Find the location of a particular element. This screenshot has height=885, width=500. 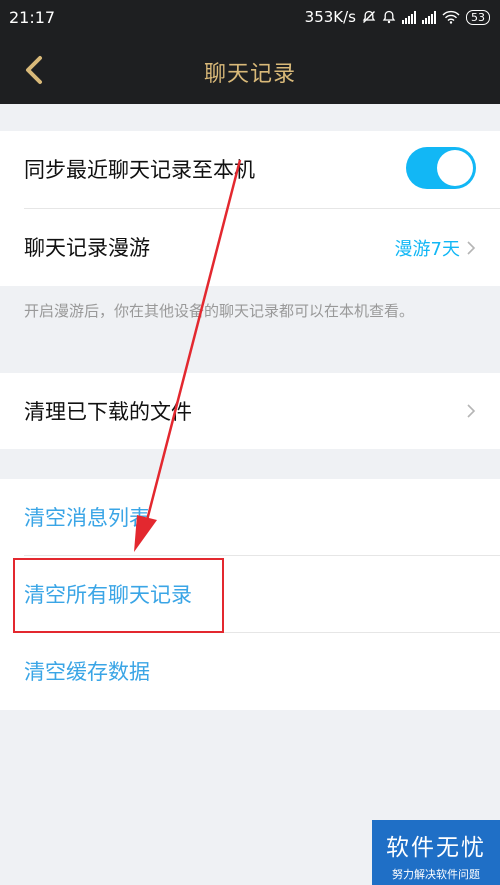

wifi-icon is located at coordinates (451, 17).